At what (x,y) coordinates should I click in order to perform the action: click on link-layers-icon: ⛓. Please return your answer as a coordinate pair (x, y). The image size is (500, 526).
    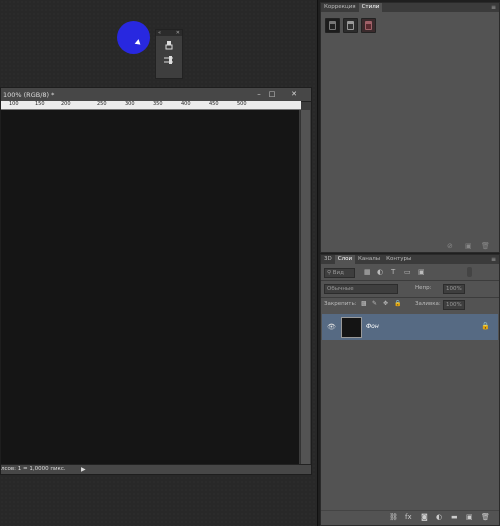
    Looking at the image, I should click on (393, 517).